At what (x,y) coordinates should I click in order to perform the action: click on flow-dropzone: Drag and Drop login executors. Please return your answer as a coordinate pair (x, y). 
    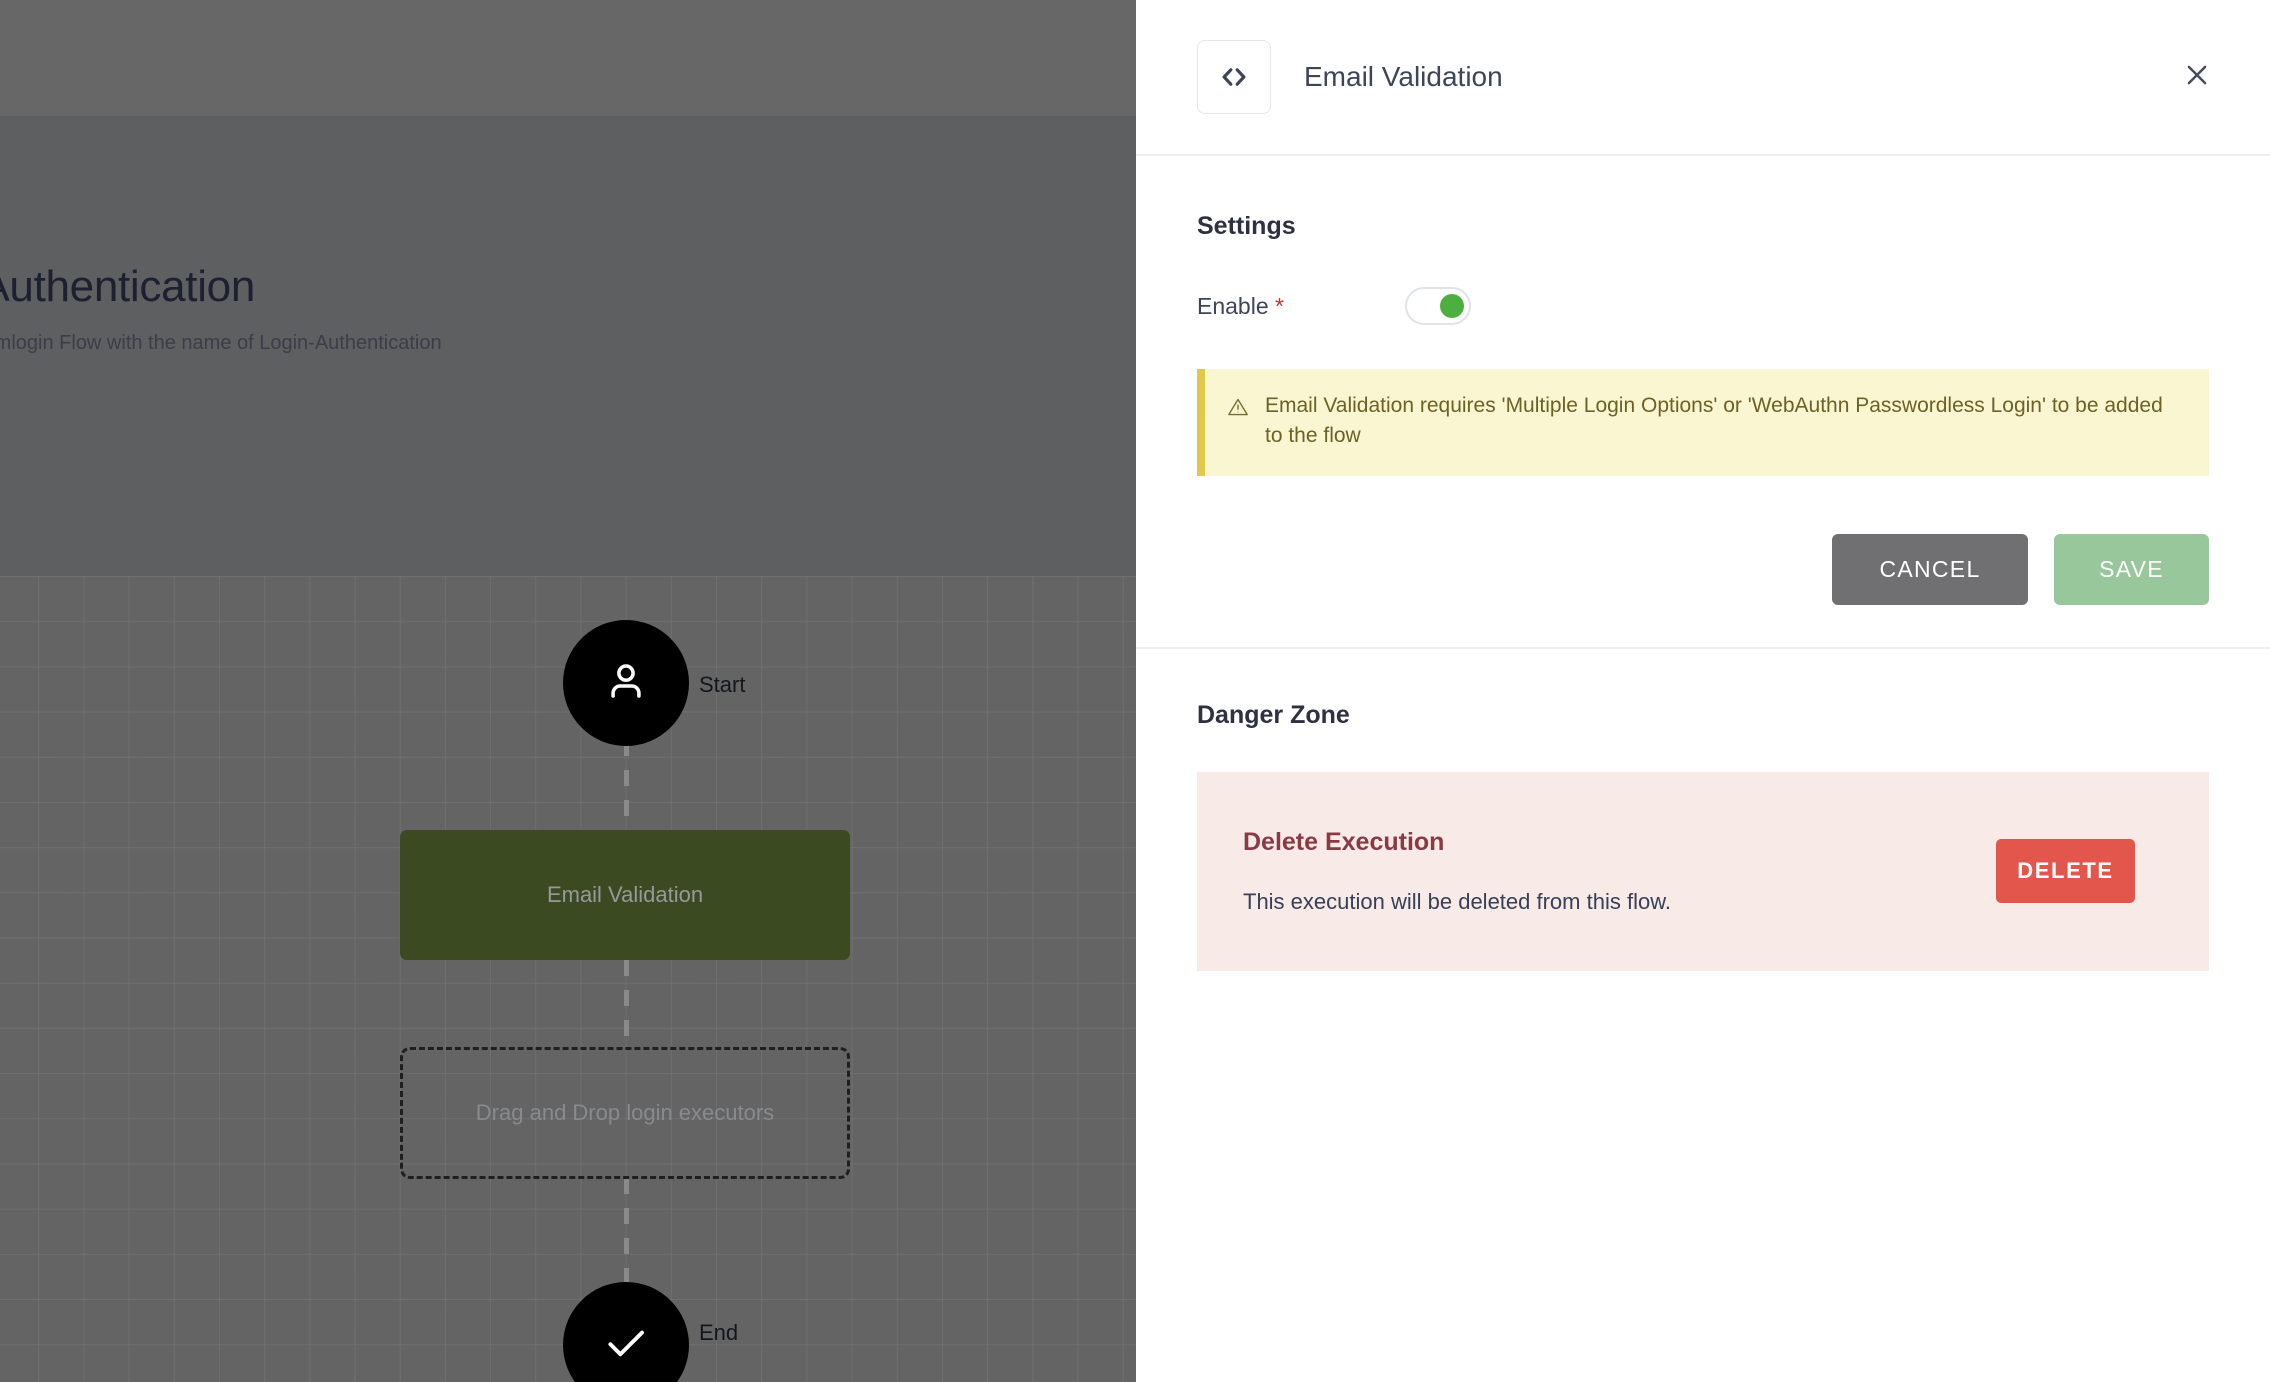
    Looking at the image, I should click on (625, 1113).